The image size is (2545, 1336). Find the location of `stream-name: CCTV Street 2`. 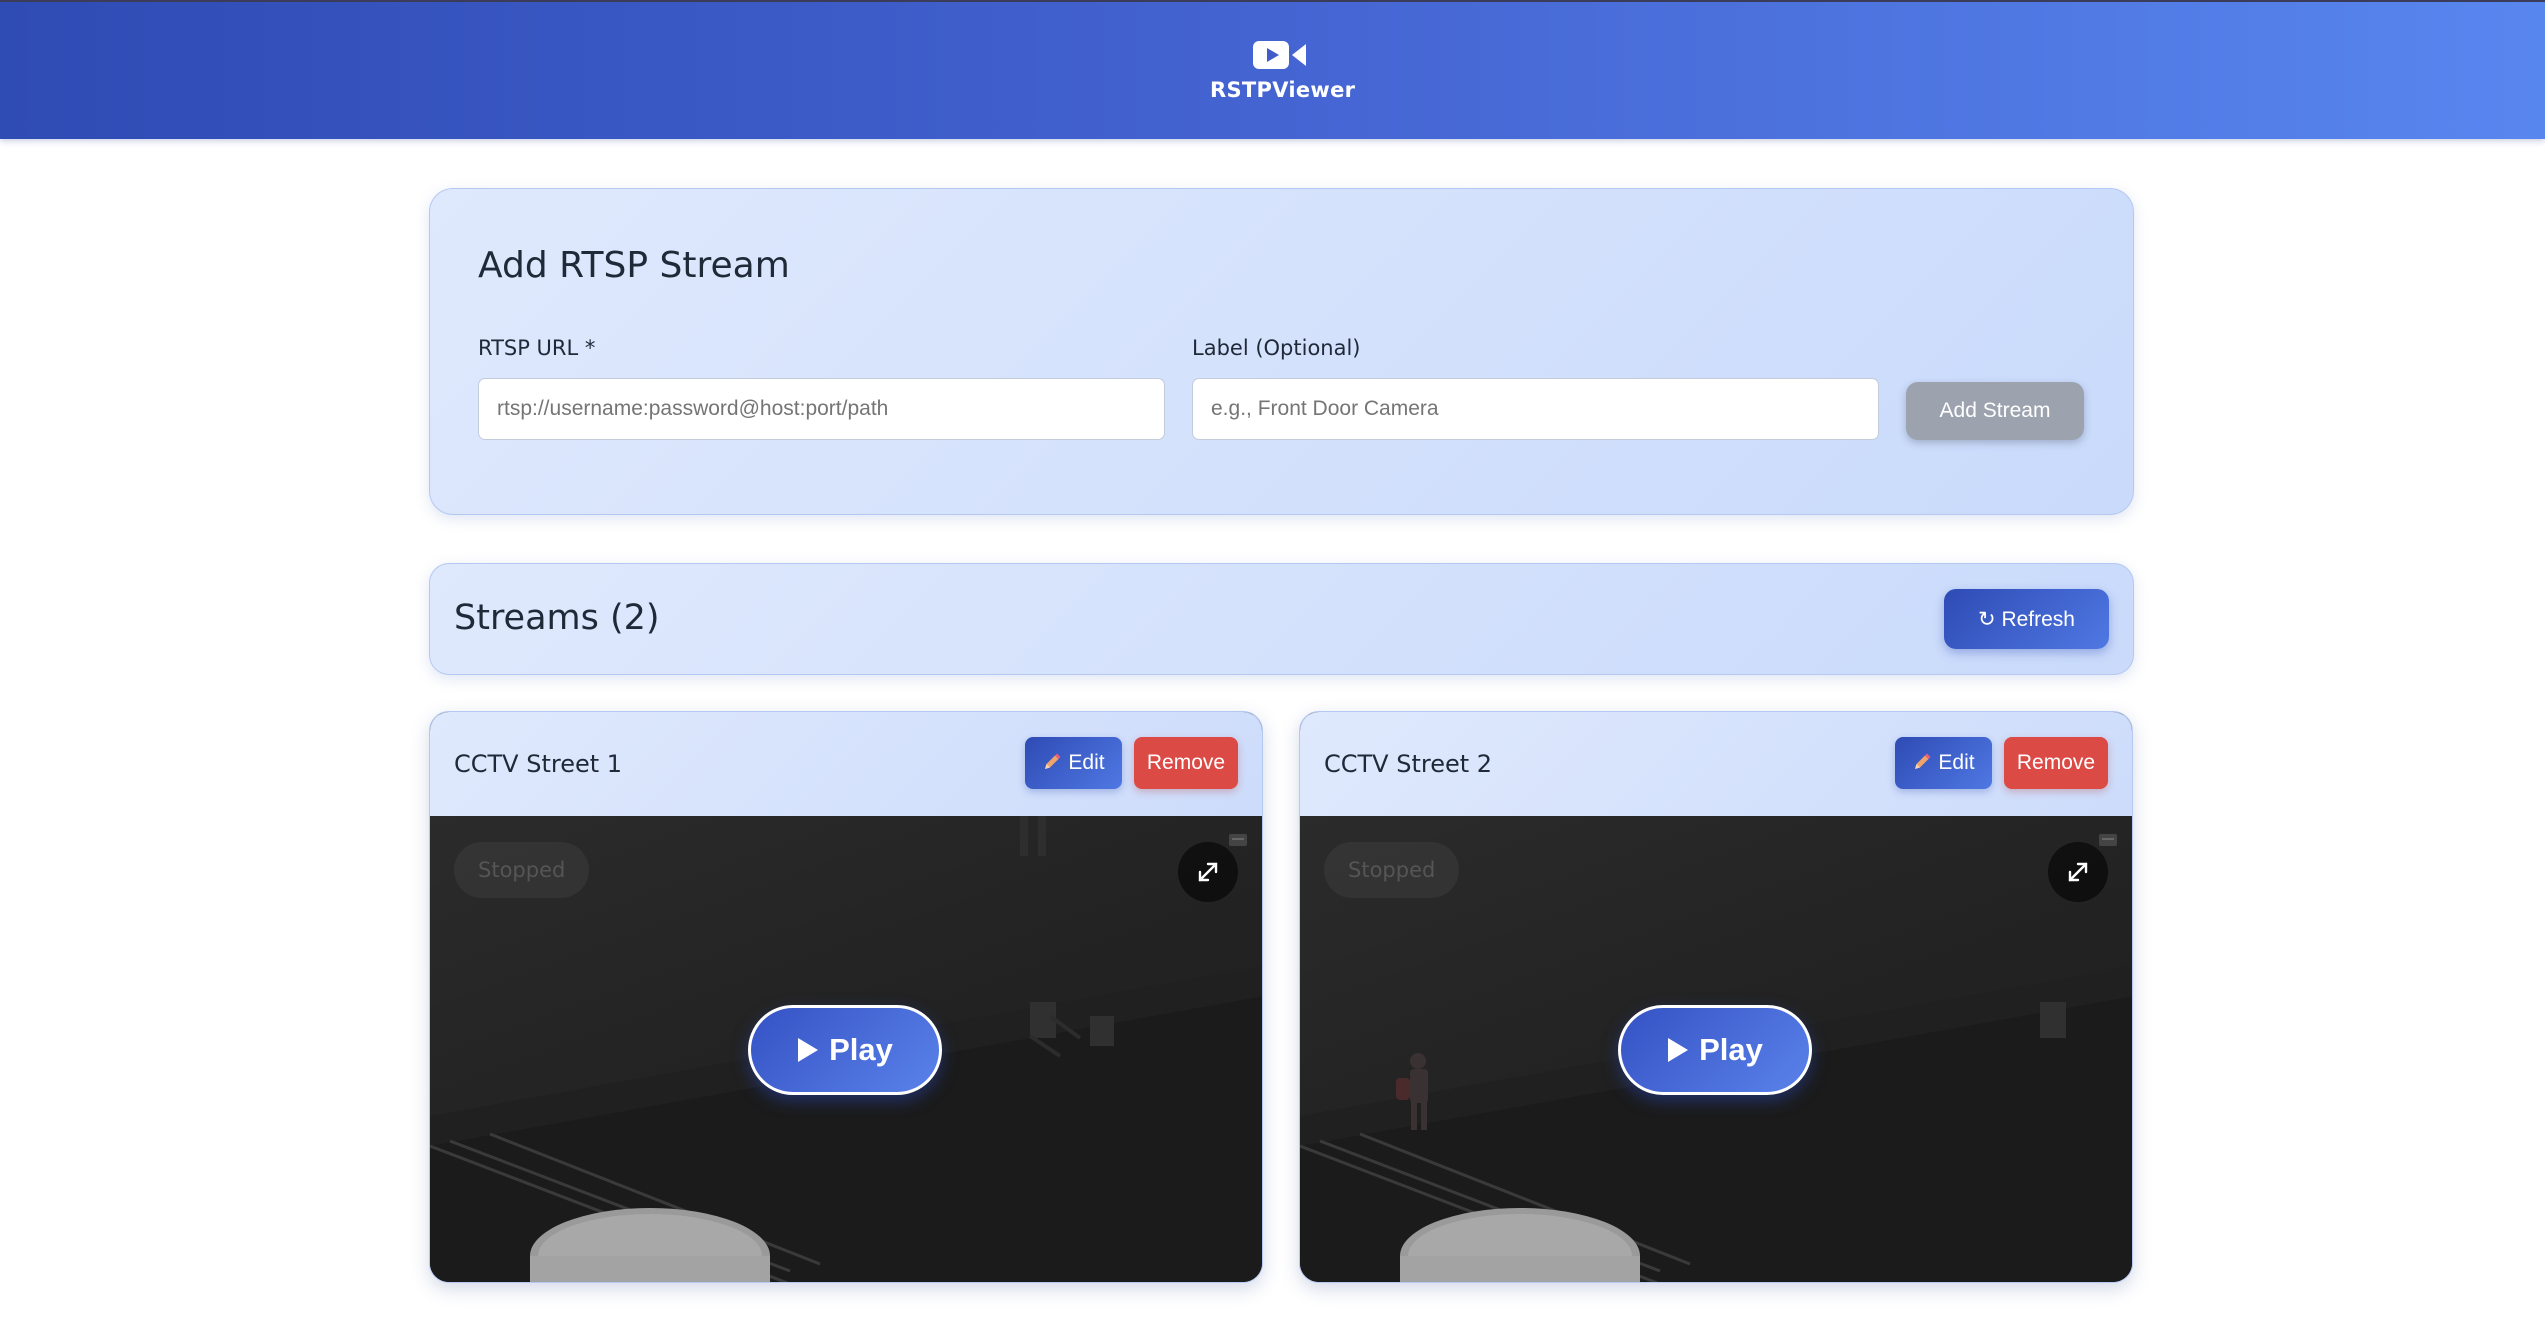

stream-name: CCTV Street 2 is located at coordinates (1408, 764).